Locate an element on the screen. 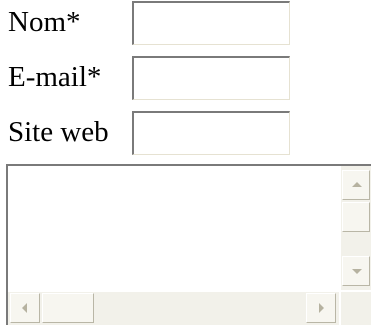  scroll-right-button is located at coordinates (321, 308).